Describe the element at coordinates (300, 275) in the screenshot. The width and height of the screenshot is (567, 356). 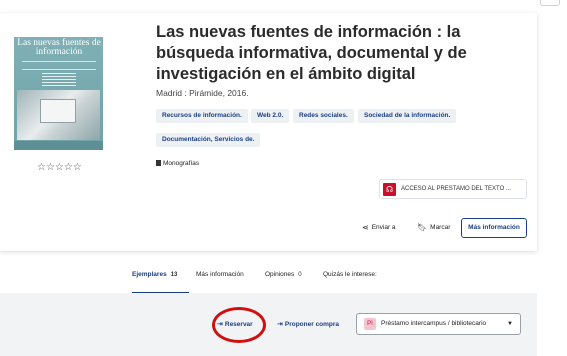
I see `tab-count: 0` at that location.